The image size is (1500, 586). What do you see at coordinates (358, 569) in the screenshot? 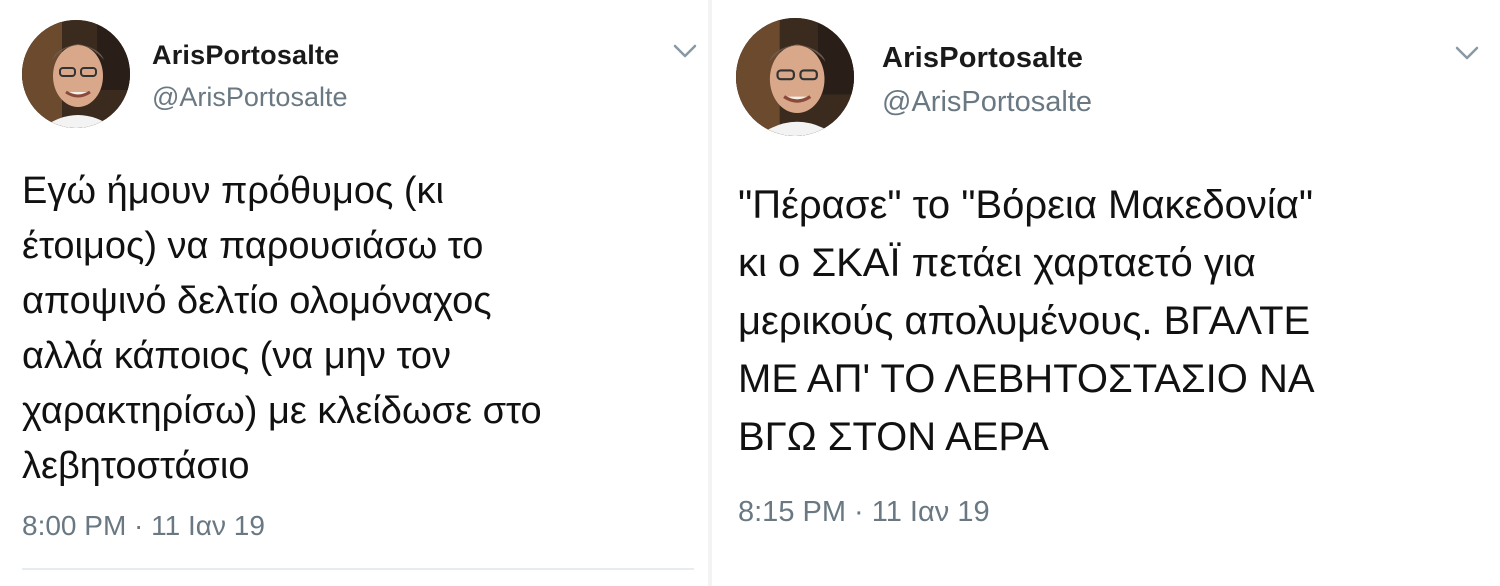
I see `bottom-divider` at bounding box center [358, 569].